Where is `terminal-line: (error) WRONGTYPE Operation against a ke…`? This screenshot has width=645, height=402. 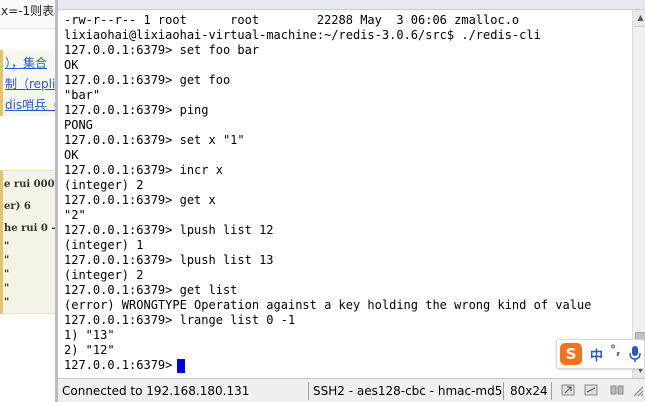
terminal-line: (error) WRONGTYPE Operation against a ke… is located at coordinates (328, 305).